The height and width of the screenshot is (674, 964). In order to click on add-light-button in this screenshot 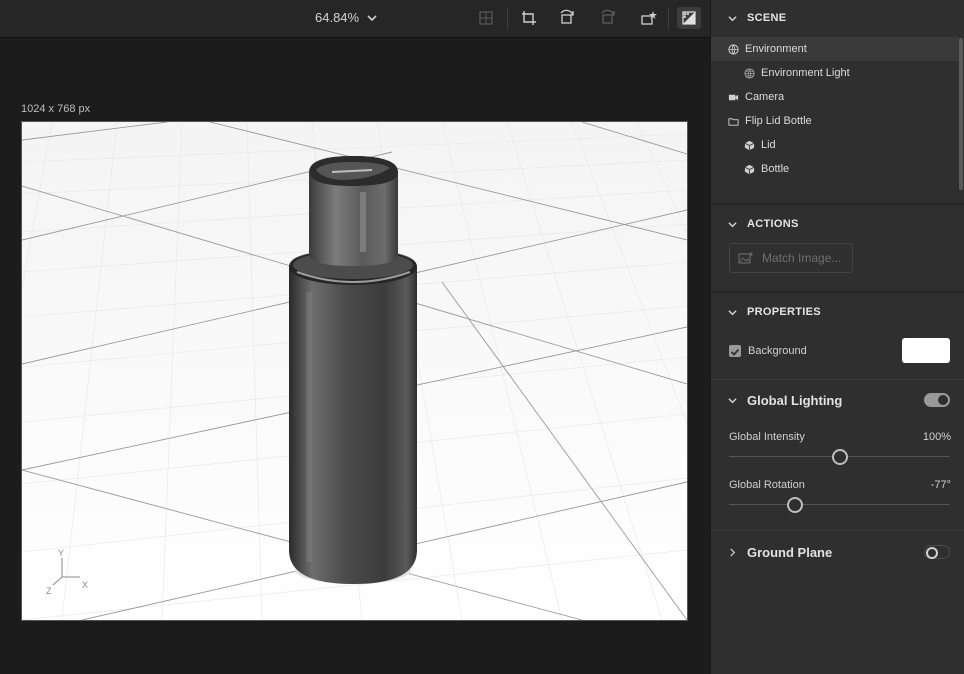, I will do `click(648, 18)`.